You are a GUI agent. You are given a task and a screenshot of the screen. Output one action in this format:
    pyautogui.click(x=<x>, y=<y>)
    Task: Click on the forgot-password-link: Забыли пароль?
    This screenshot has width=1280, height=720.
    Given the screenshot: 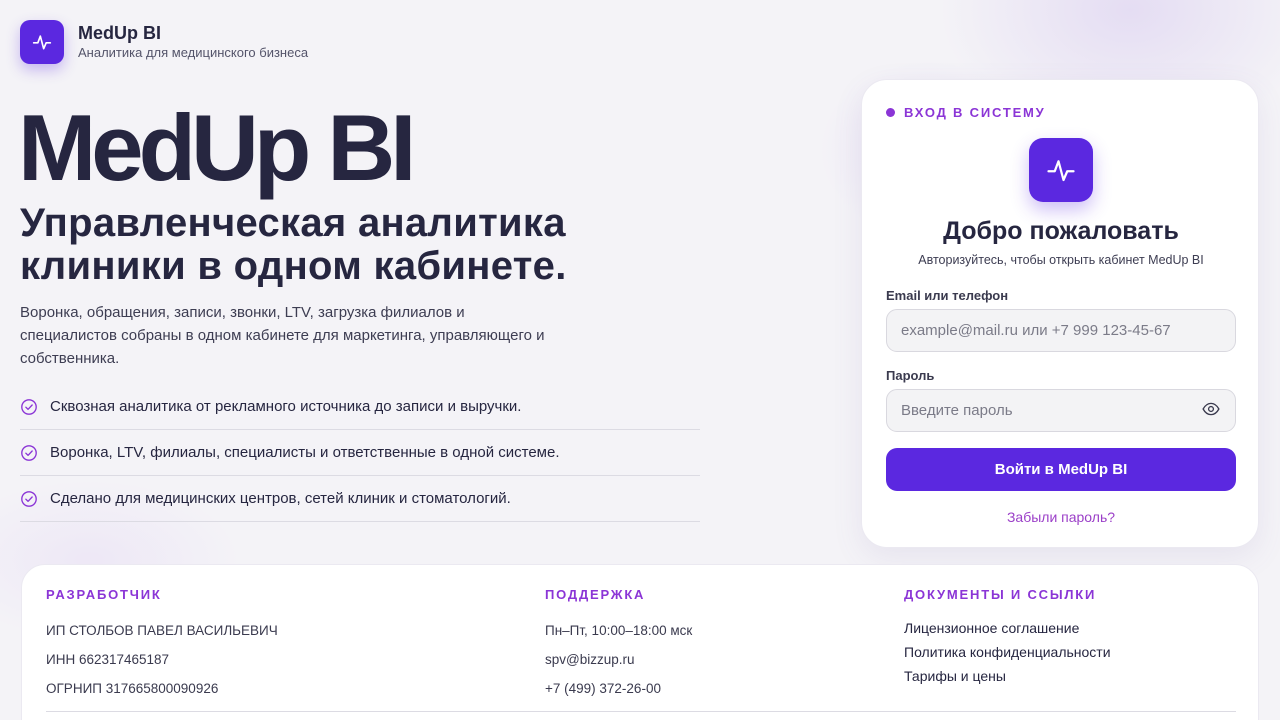 What is the action you would take?
    pyautogui.click(x=1061, y=517)
    